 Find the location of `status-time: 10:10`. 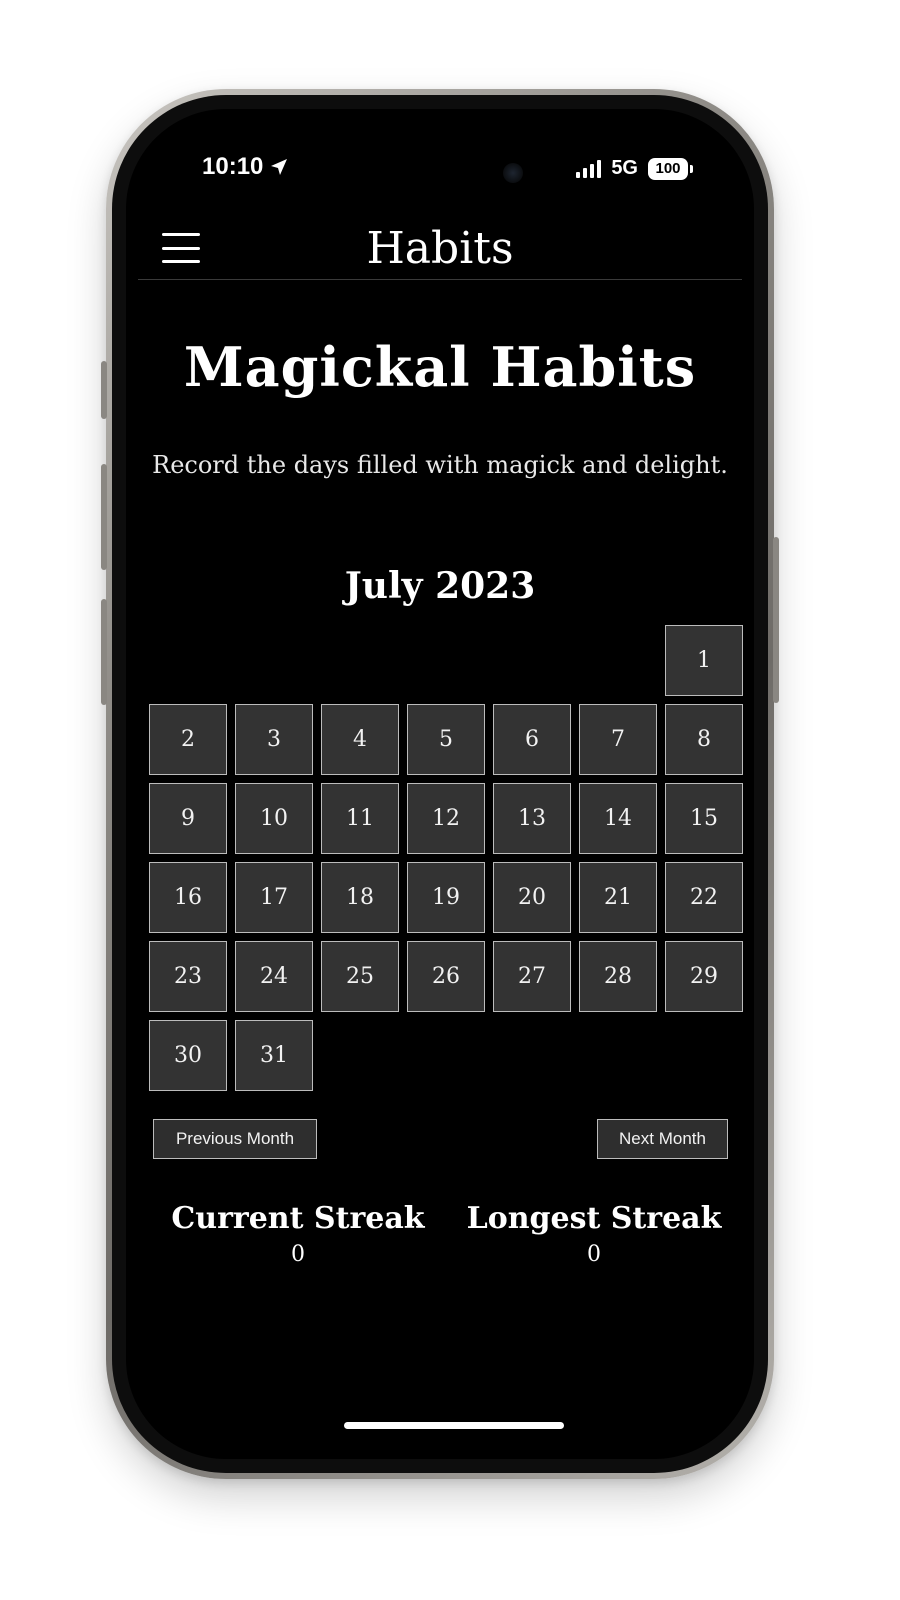

status-time: 10:10 is located at coordinates (245, 167).